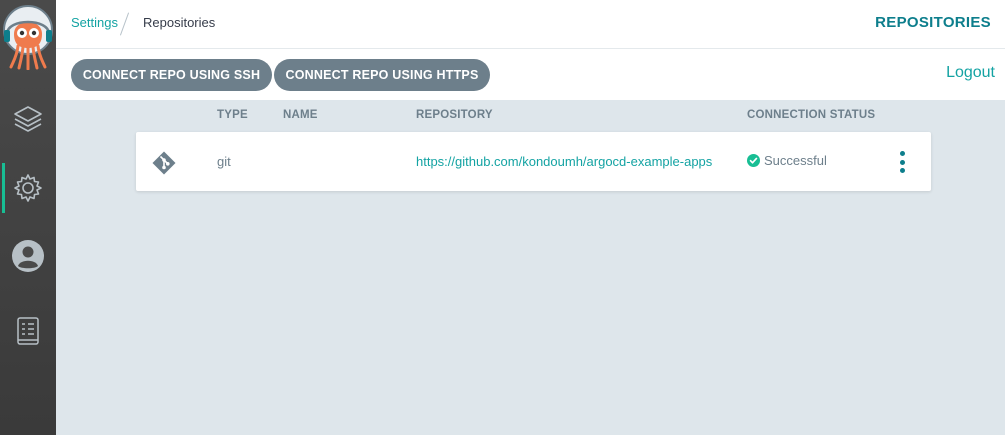 This screenshot has width=1005, height=435. I want to click on cell-connection-status: Successful, so click(787, 160).